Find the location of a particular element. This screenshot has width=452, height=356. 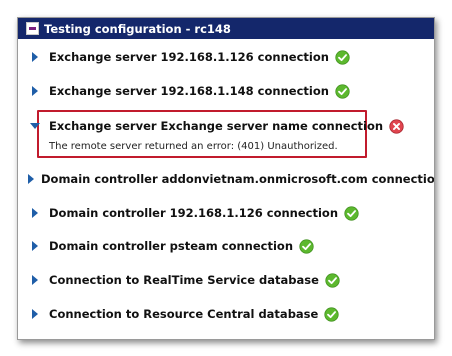

list-item-dc-psteam: Domain controller psteam connection is located at coordinates (226, 246).